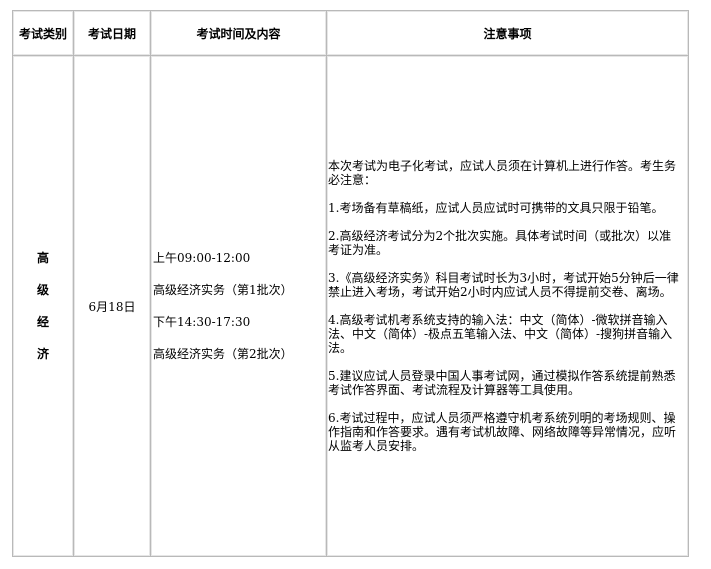  What do you see at coordinates (42, 258) in the screenshot?
I see `category-char: 高` at bounding box center [42, 258].